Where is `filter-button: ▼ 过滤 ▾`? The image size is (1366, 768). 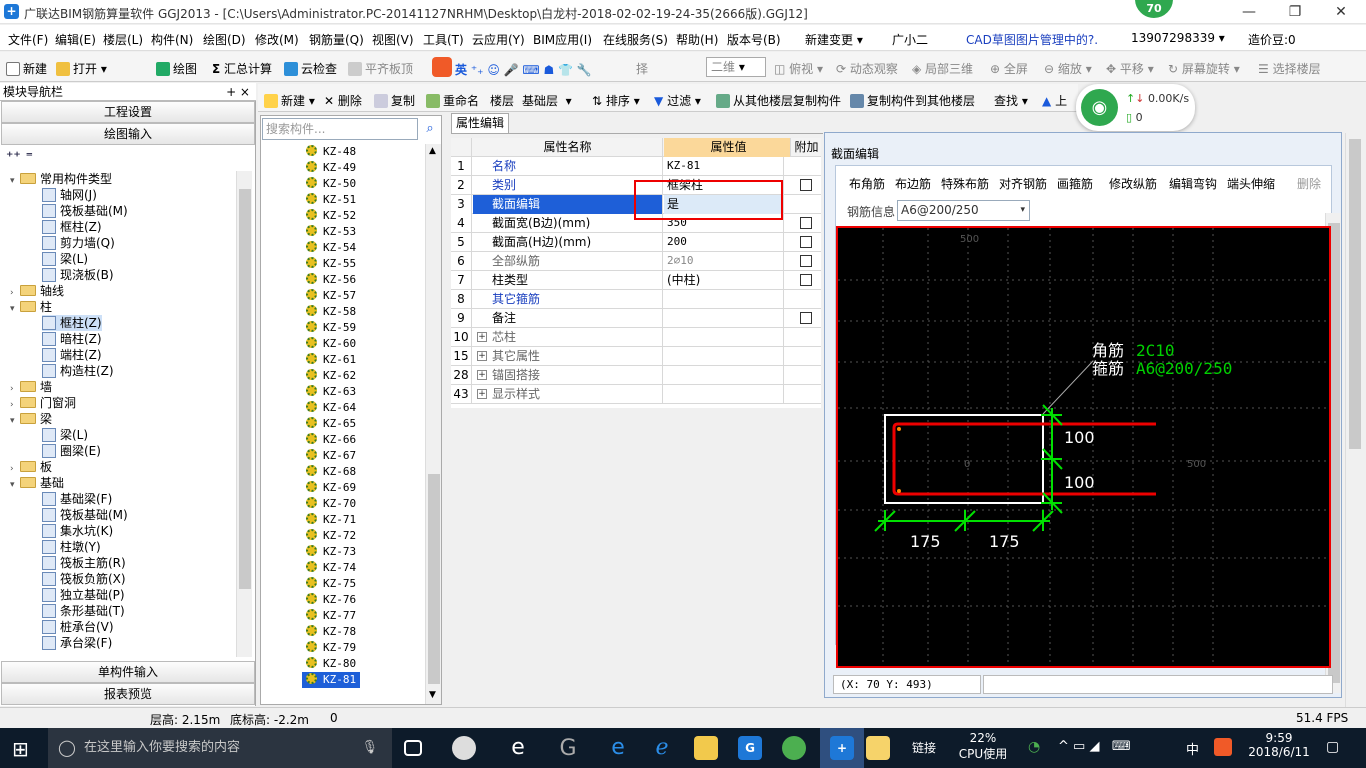 filter-button: ▼ 过滤 ▾ is located at coordinates (677, 100).